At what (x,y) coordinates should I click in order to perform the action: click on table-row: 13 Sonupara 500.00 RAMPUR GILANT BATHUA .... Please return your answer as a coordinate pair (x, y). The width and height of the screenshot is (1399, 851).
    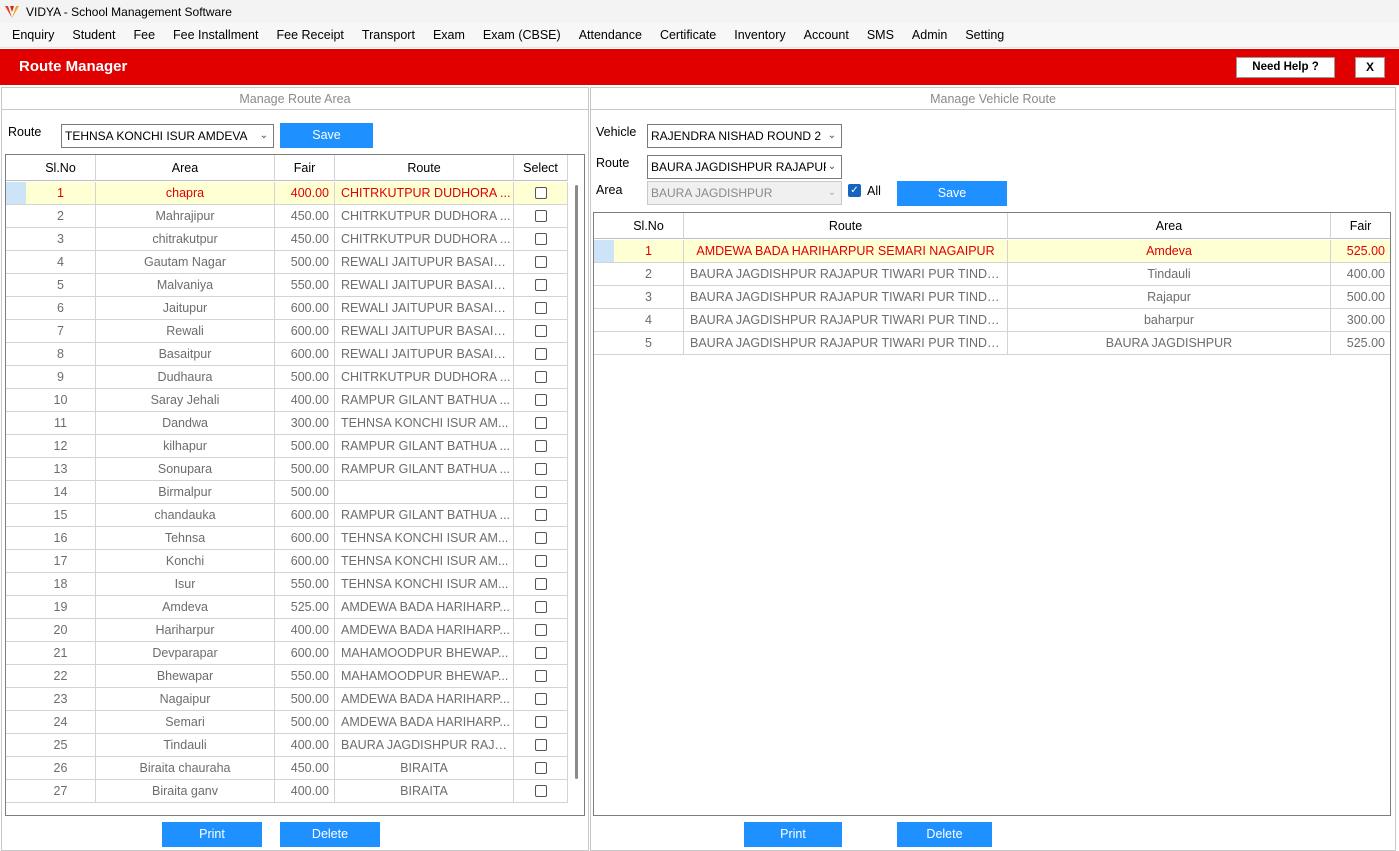
    Looking at the image, I should click on (287, 469).